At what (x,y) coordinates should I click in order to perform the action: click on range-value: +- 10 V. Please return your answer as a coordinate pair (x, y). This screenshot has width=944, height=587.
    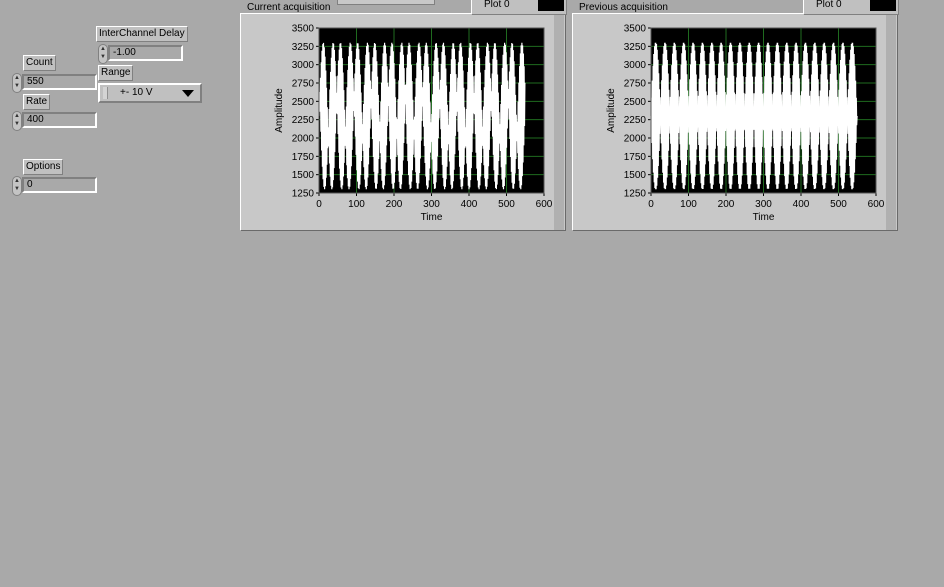
    Looking at the image, I should click on (136, 92).